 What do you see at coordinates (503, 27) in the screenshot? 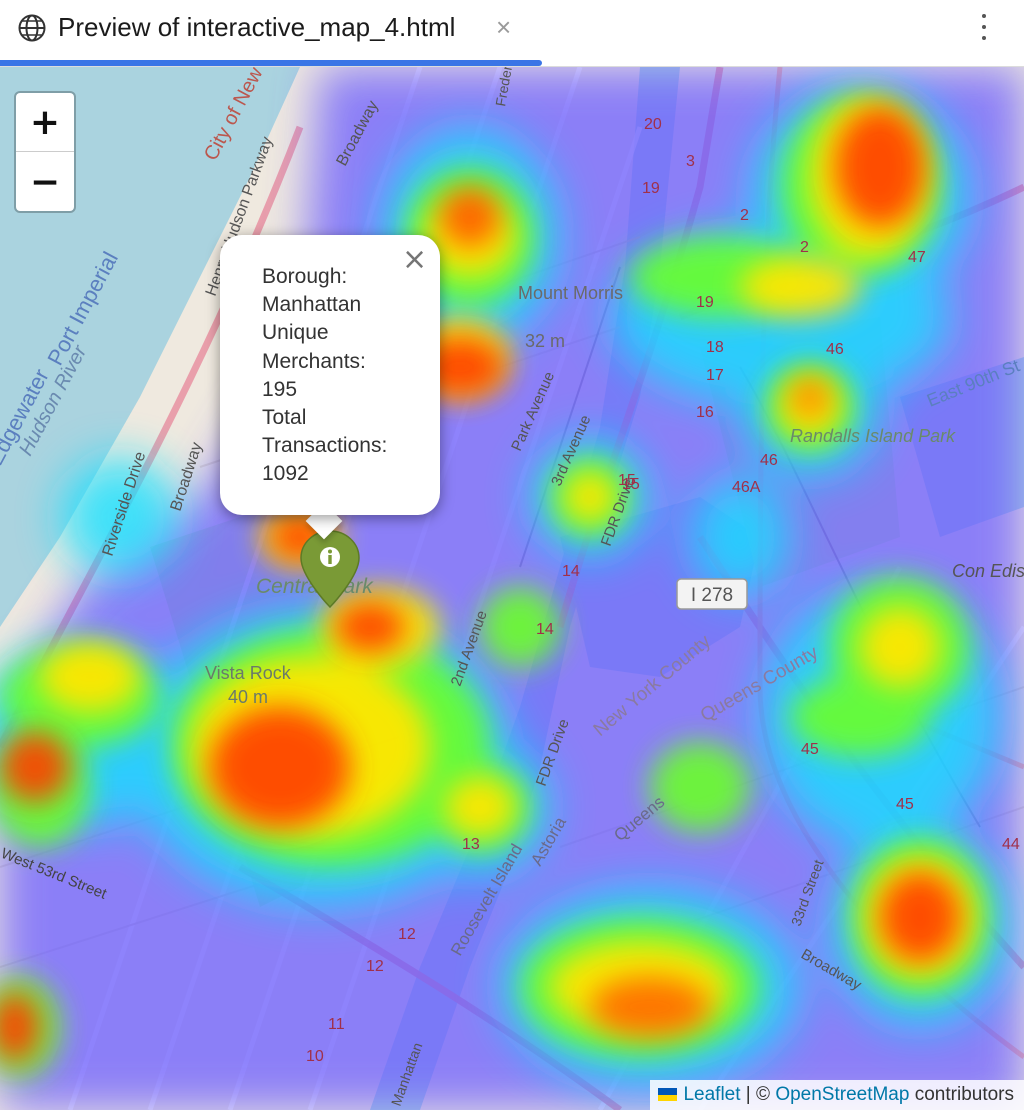
I see `tab-close-button: ×` at bounding box center [503, 27].